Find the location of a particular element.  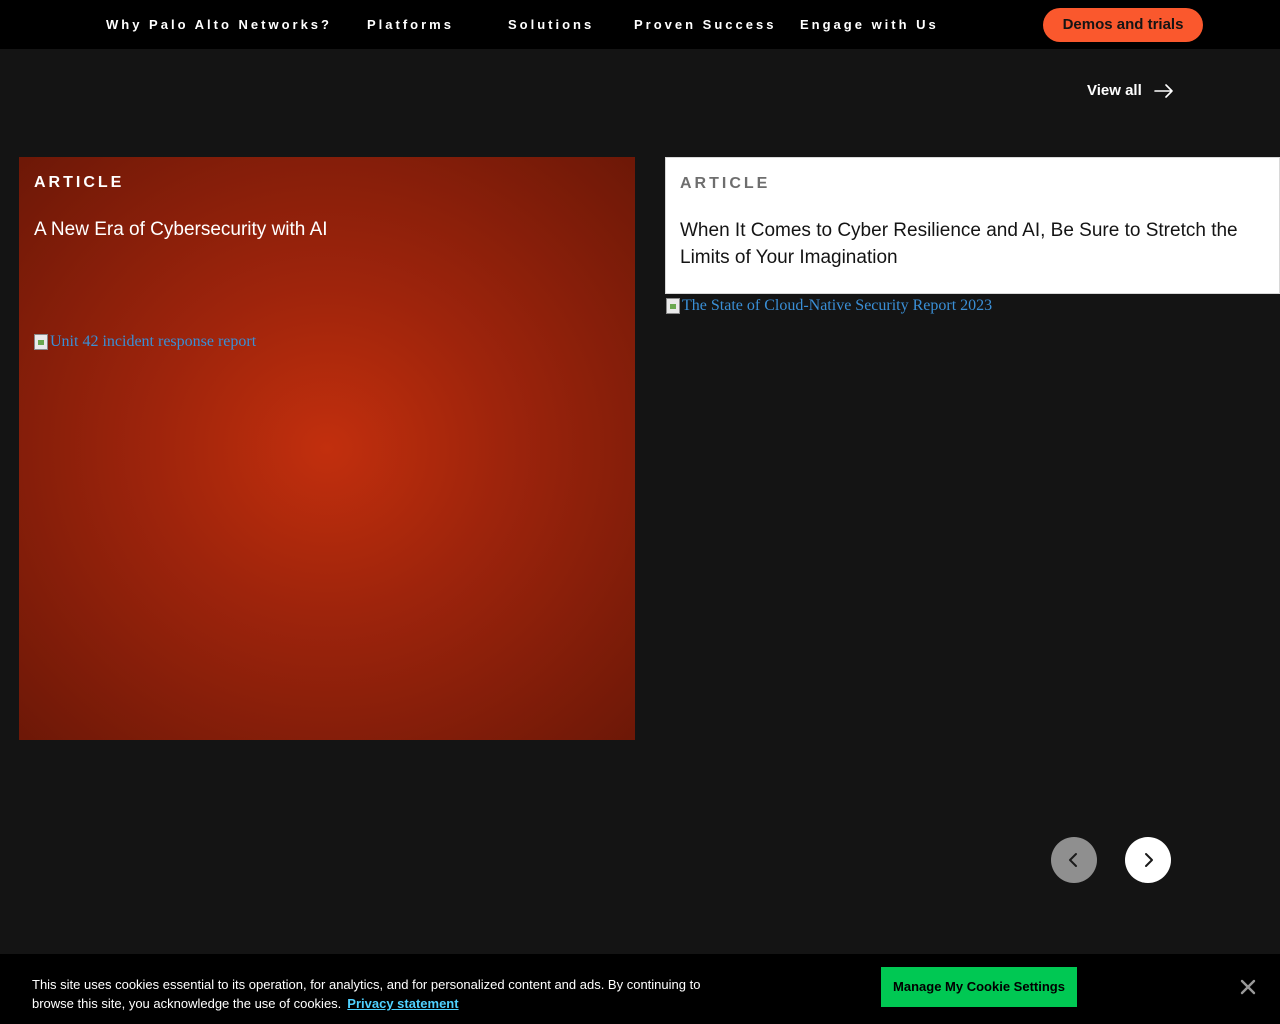

view-all-label: View all is located at coordinates (1114, 90).